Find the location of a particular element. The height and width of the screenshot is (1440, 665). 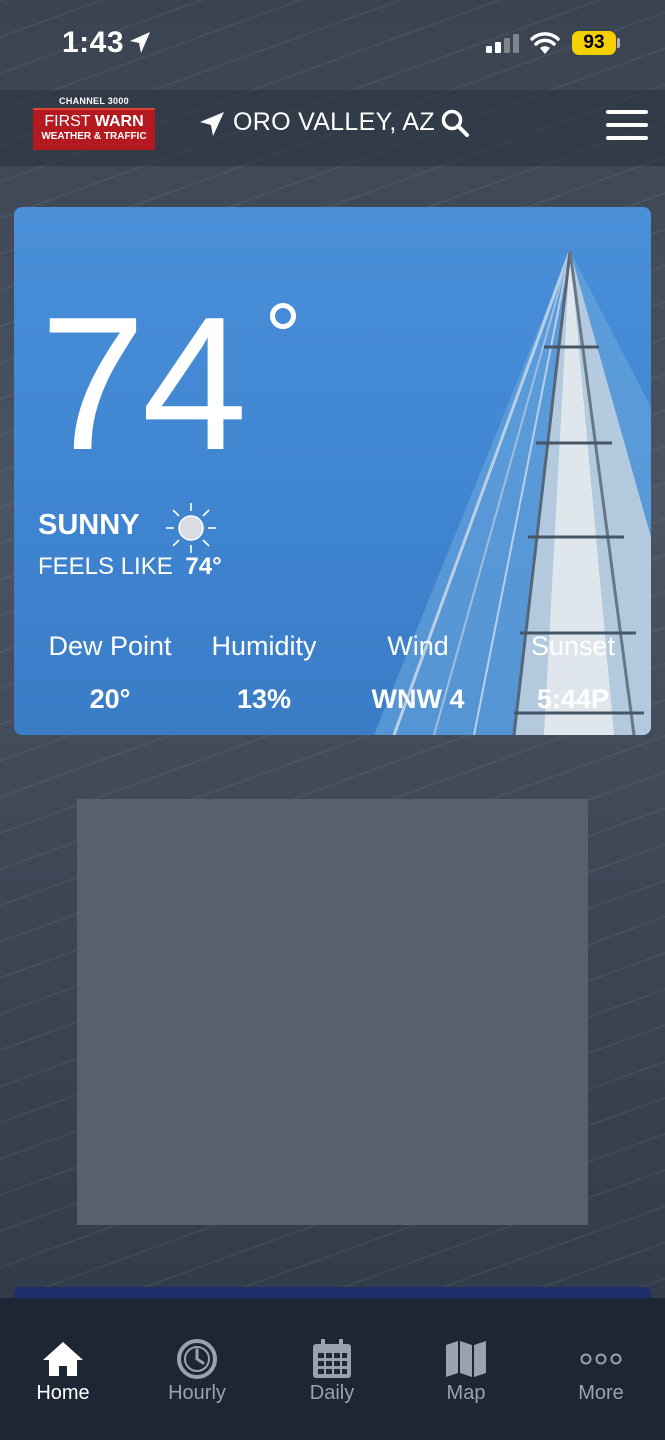

stat-sunset: Sunset 5:44P is located at coordinates (572, 673).